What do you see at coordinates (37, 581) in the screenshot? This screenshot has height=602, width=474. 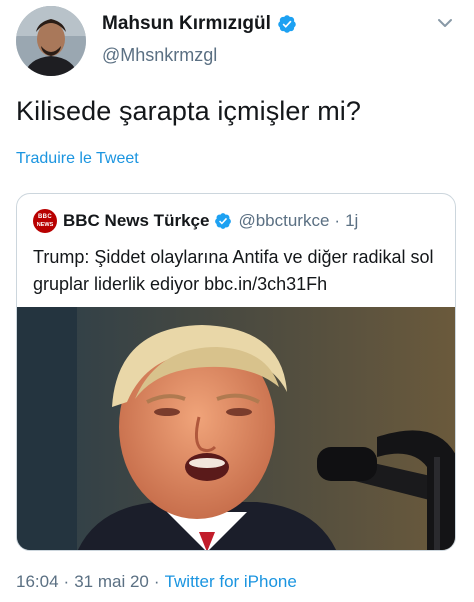 I see `tweet-time: 16:04` at bounding box center [37, 581].